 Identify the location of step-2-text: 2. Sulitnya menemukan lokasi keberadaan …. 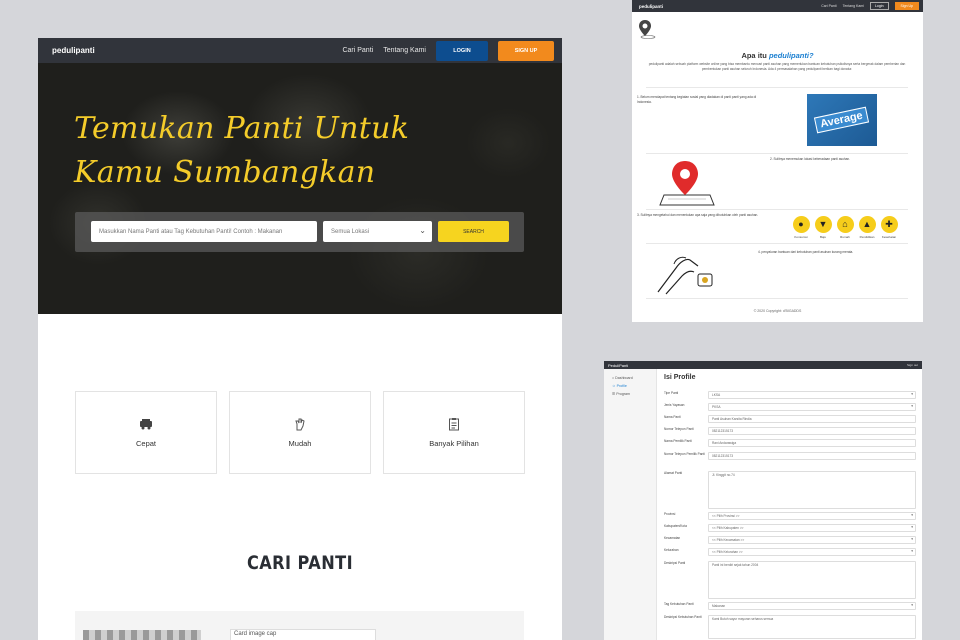
(810, 159).